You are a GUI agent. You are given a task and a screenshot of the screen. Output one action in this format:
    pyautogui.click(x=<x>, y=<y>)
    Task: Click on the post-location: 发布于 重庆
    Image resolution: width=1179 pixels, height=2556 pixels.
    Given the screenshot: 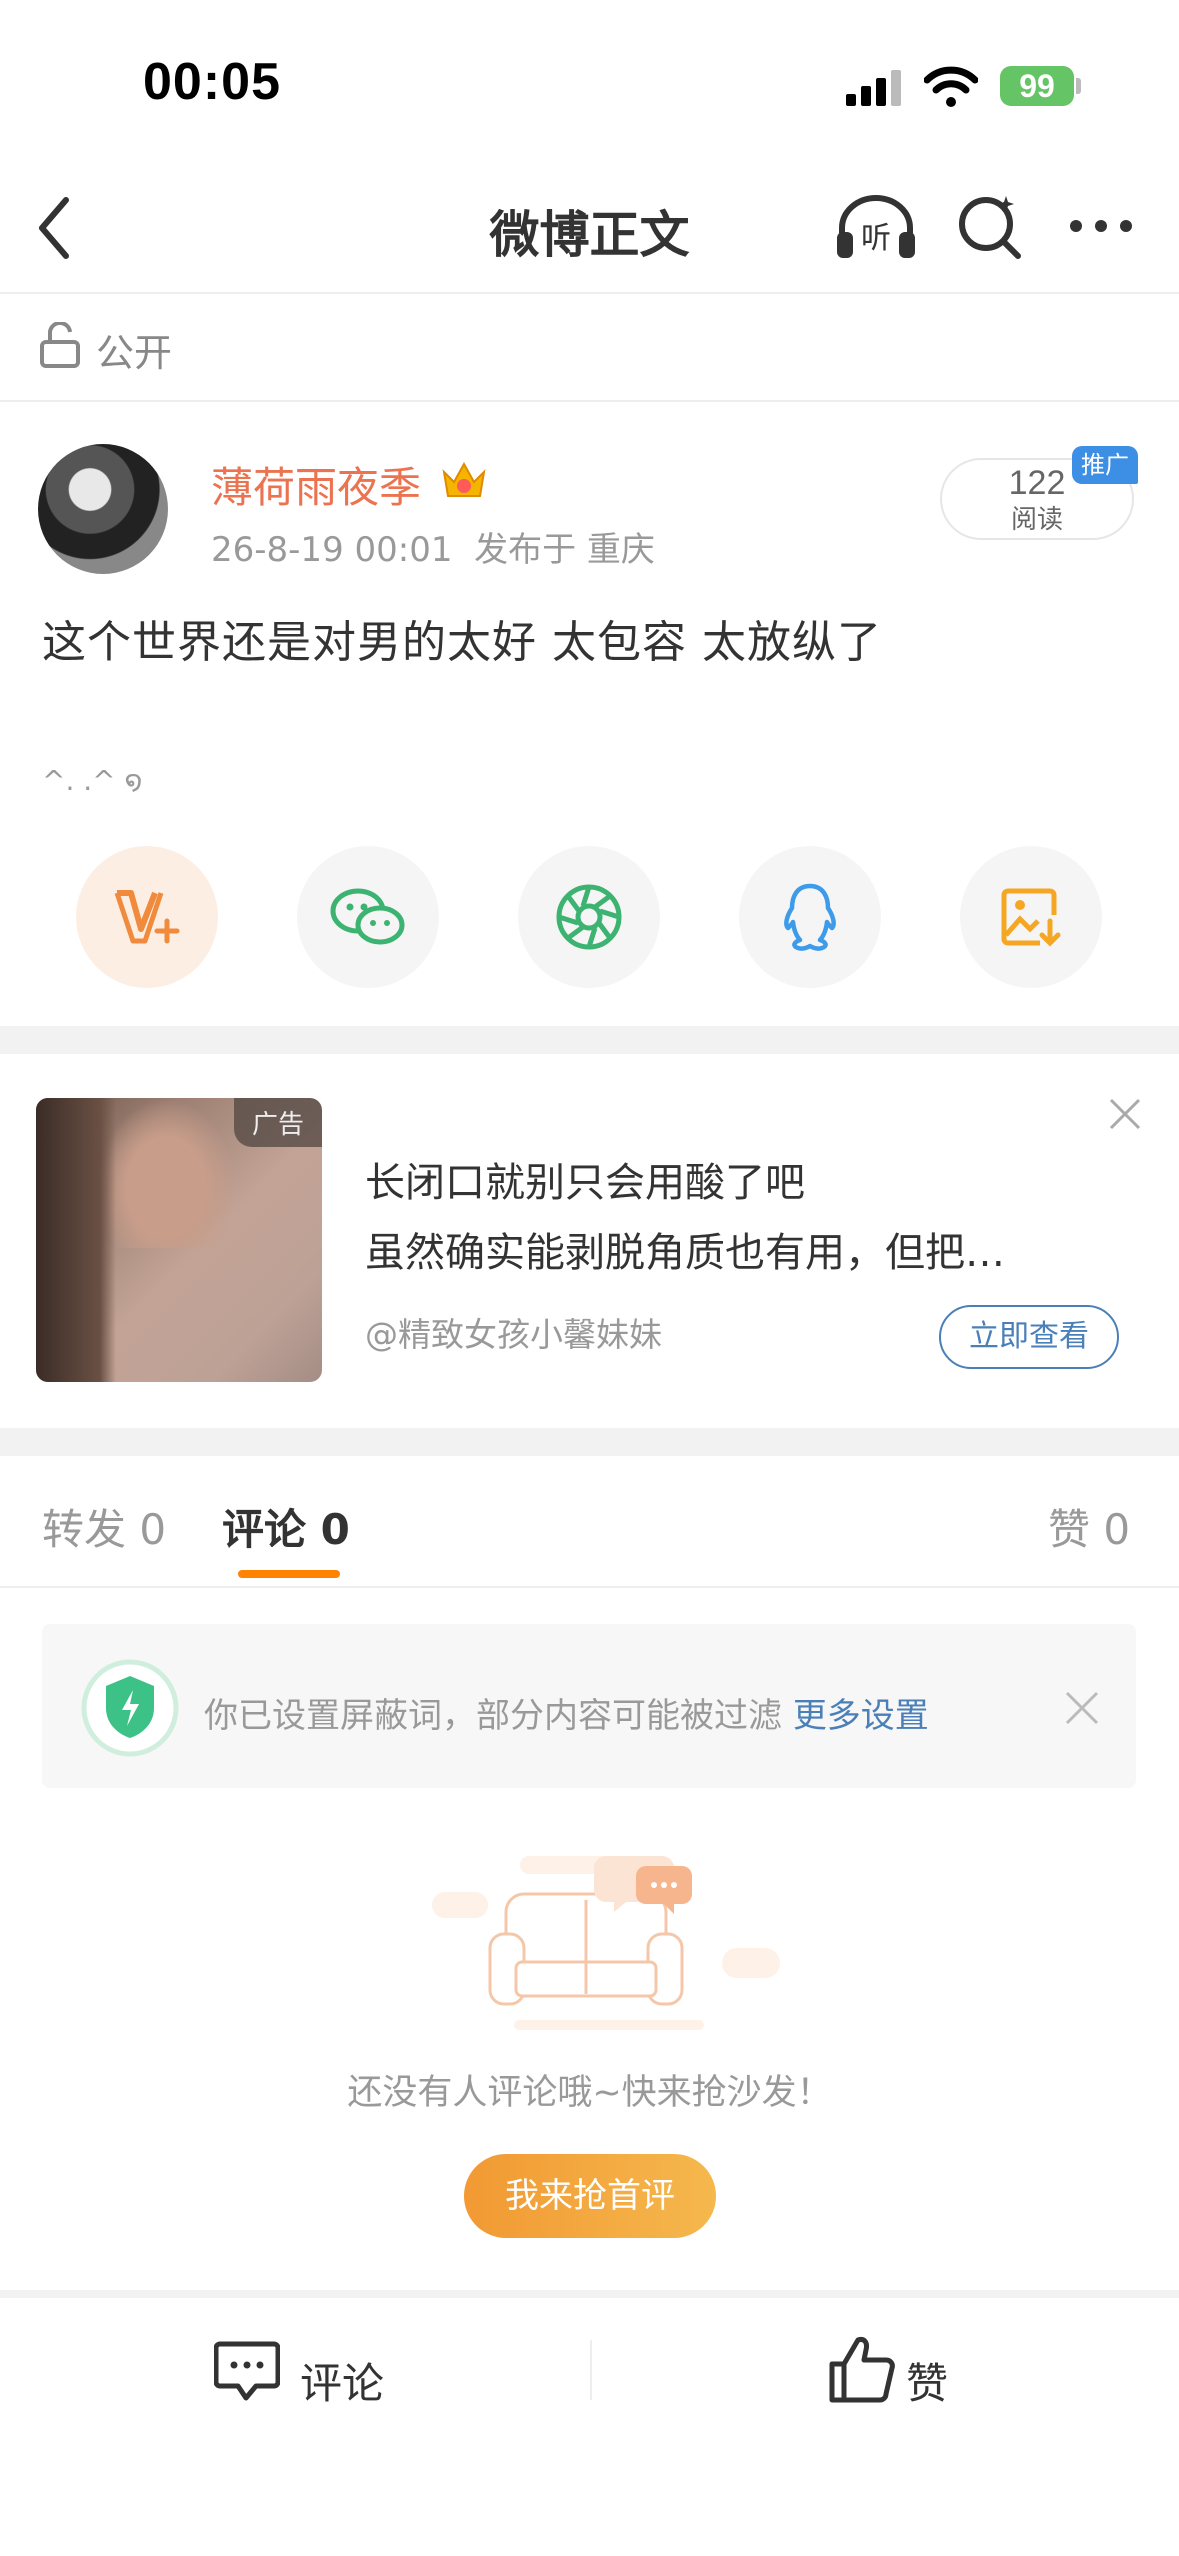 What is the action you would take?
    pyautogui.click(x=564, y=550)
    